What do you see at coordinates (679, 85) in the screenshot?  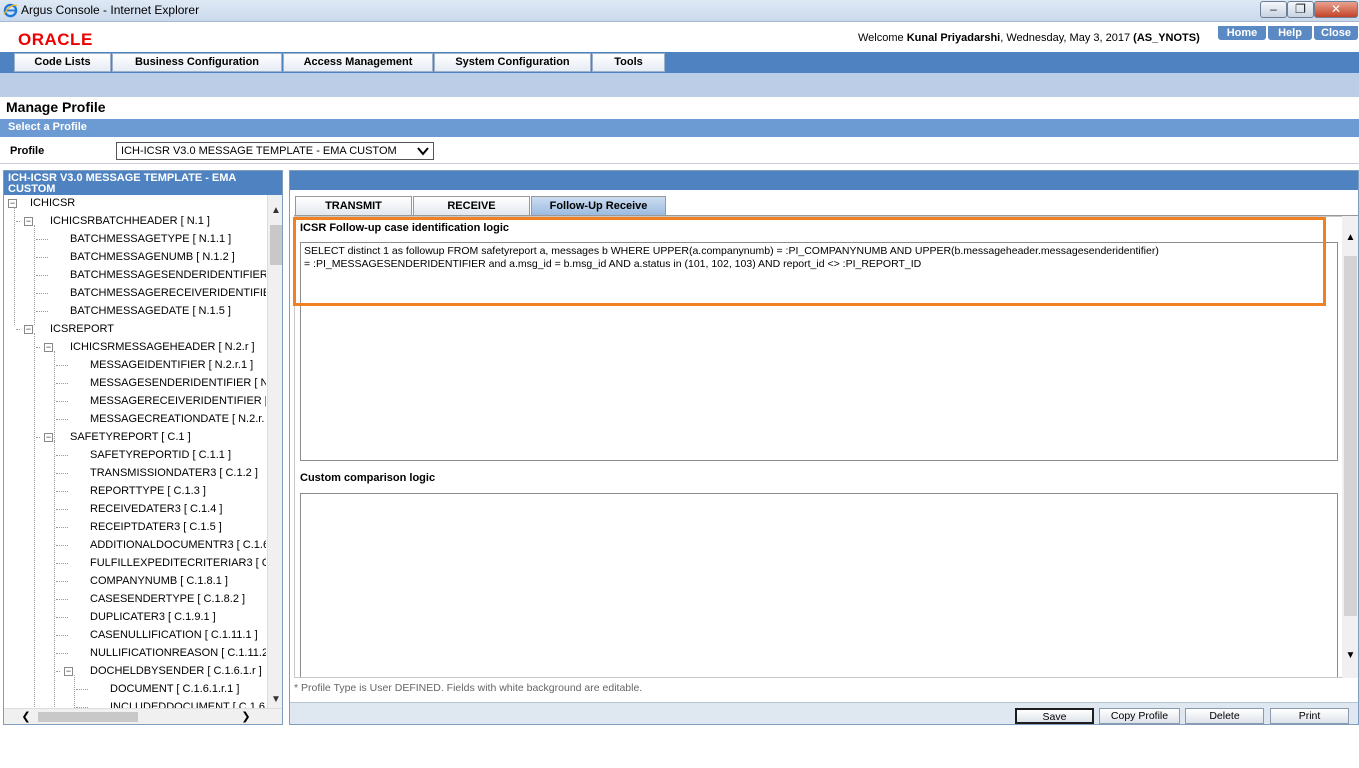 I see `sub-menu-bar` at bounding box center [679, 85].